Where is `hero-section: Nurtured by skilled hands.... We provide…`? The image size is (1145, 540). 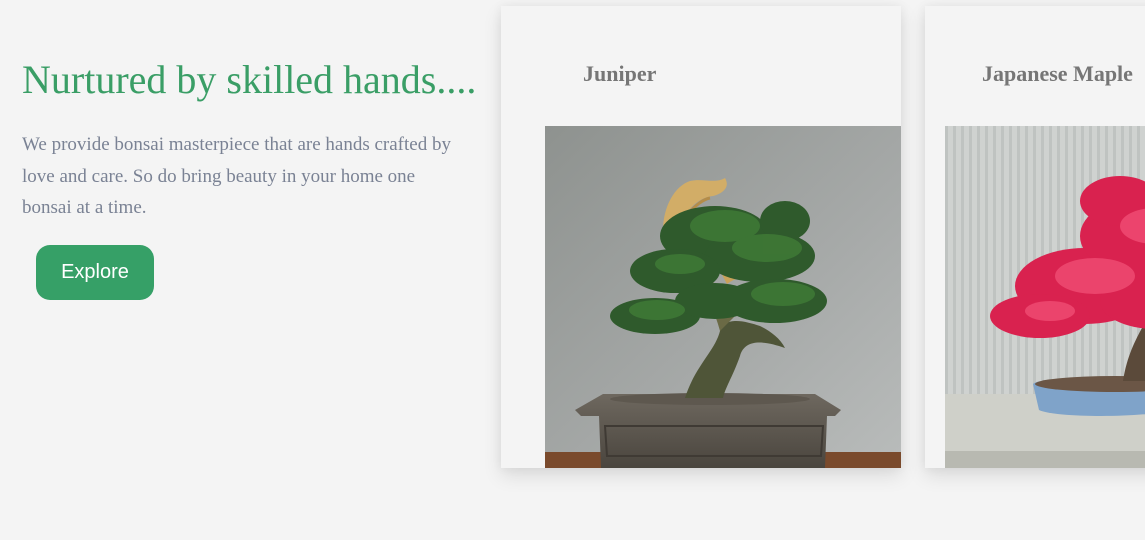 hero-section: Nurtured by skilled hands.... We provide… is located at coordinates (257, 140).